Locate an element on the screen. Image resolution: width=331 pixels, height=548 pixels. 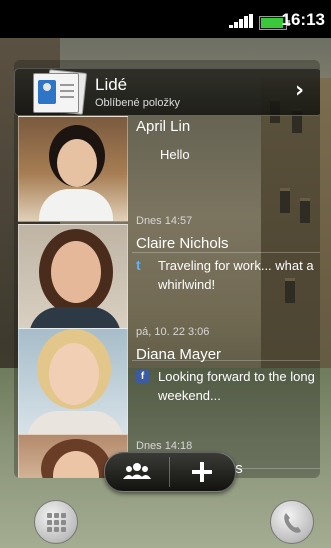
phone-icon is located at coordinates (292, 523).